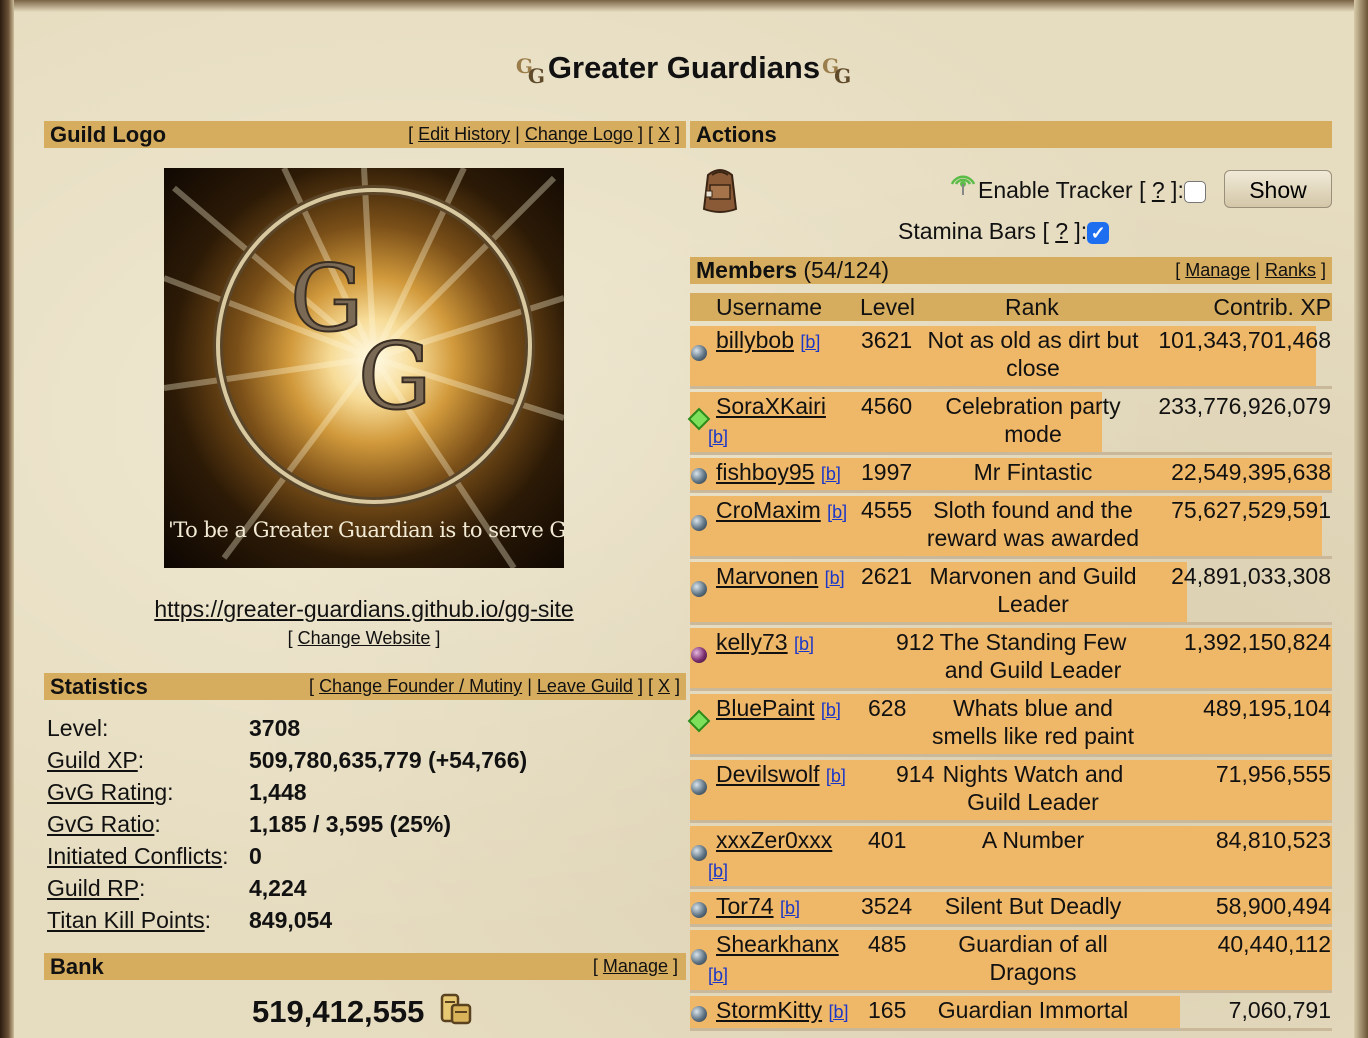 The width and height of the screenshot is (1368, 1038). I want to click on member-username-link: fishboy95, so click(765, 472).